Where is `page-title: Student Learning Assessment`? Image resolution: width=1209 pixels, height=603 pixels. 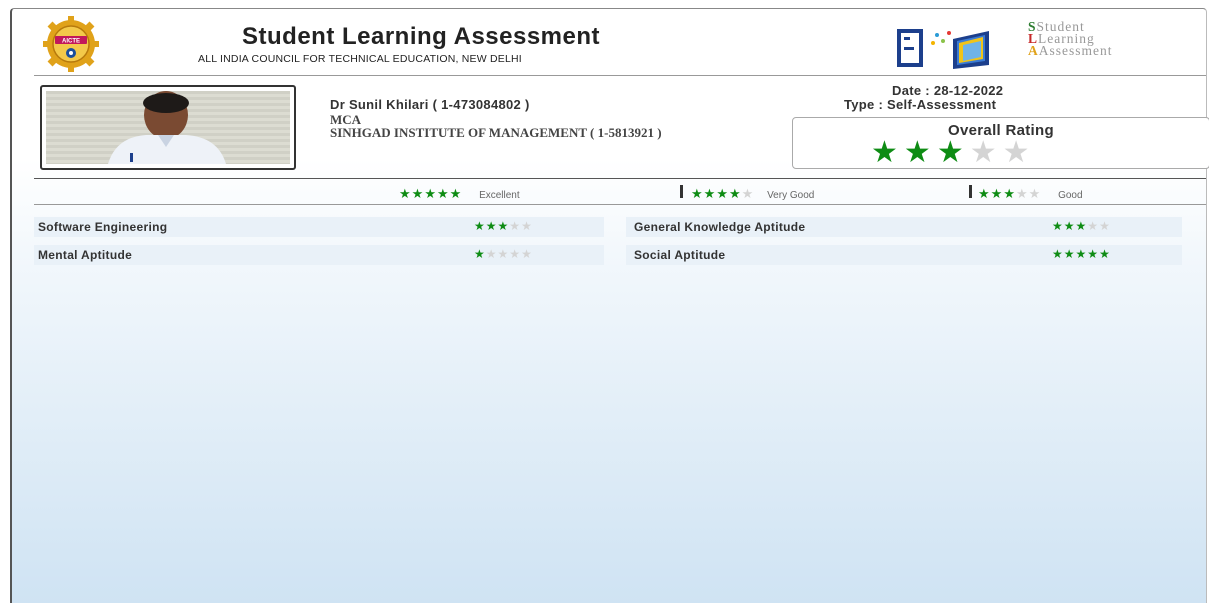
page-title: Student Learning Assessment is located at coordinates (421, 36).